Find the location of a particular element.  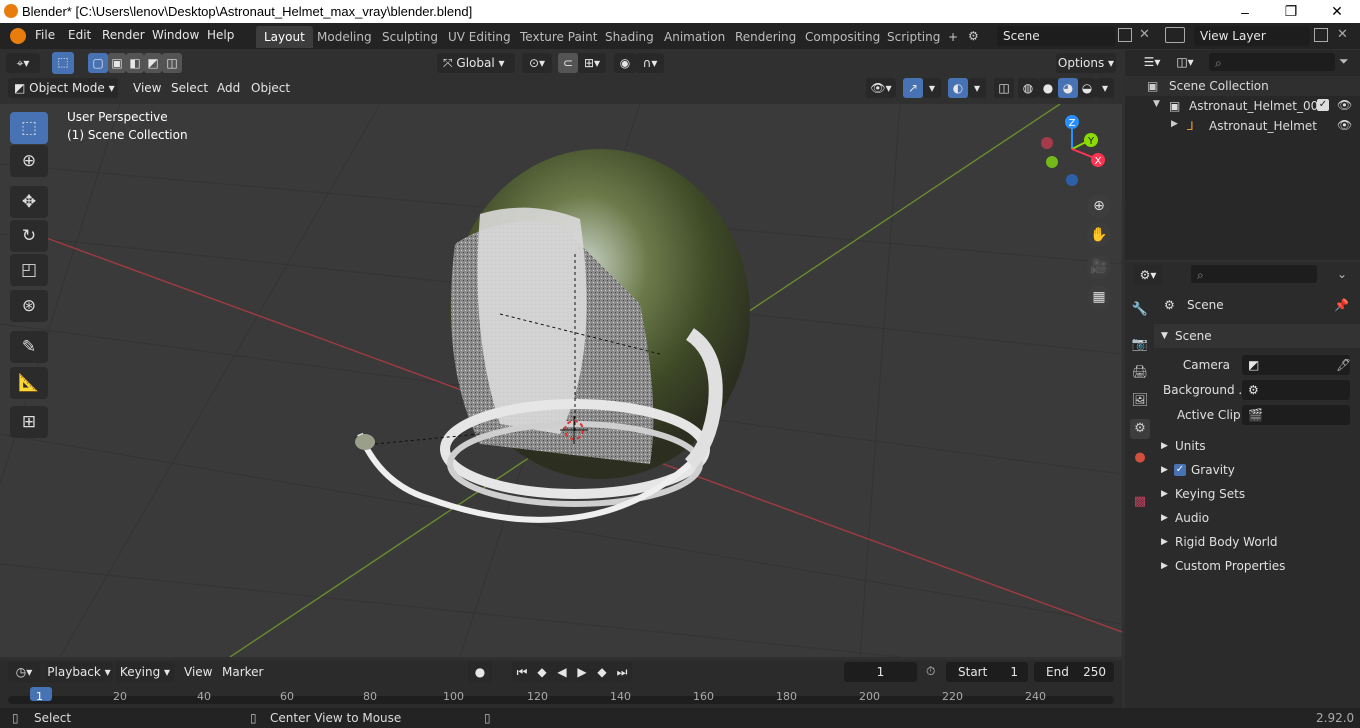

scene-tab-icon: ⚙ is located at coordinates (1140, 429).